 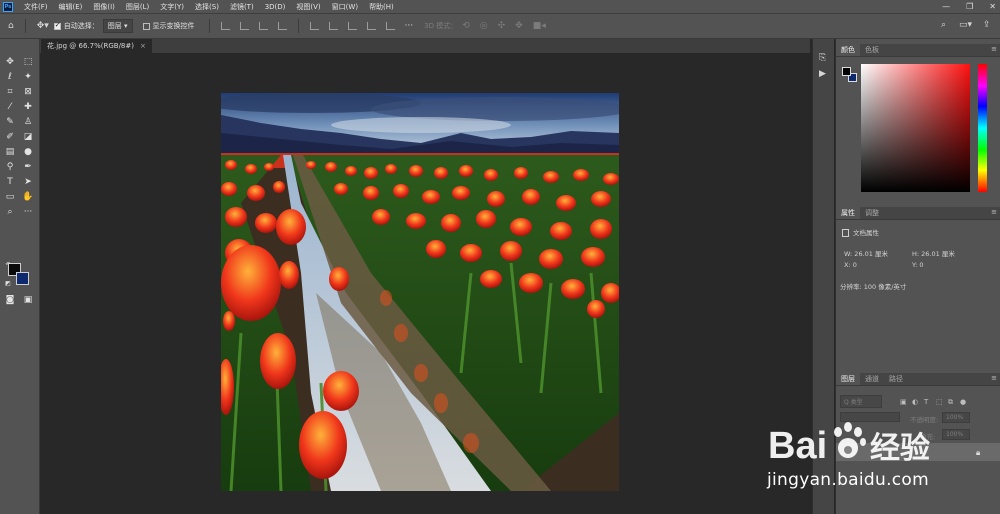 I want to click on tab-paths: 路径, so click(x=896, y=379).